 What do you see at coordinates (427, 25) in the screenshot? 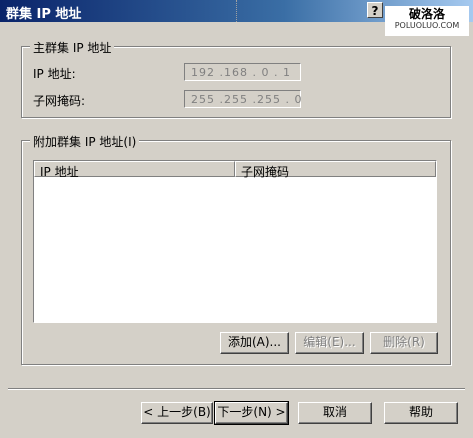
I see `watermark-sub: POLUOLUO.COM` at bounding box center [427, 25].